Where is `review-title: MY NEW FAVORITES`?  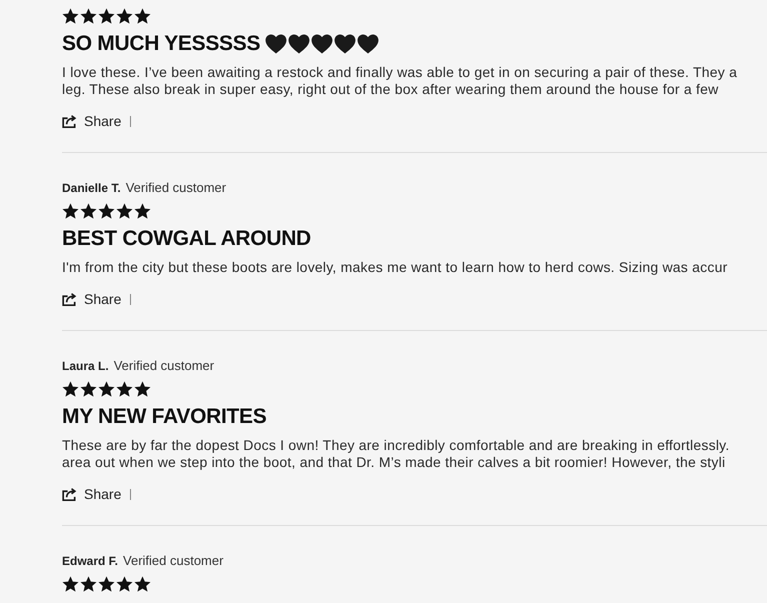
review-title: MY NEW FAVORITES is located at coordinates (164, 417).